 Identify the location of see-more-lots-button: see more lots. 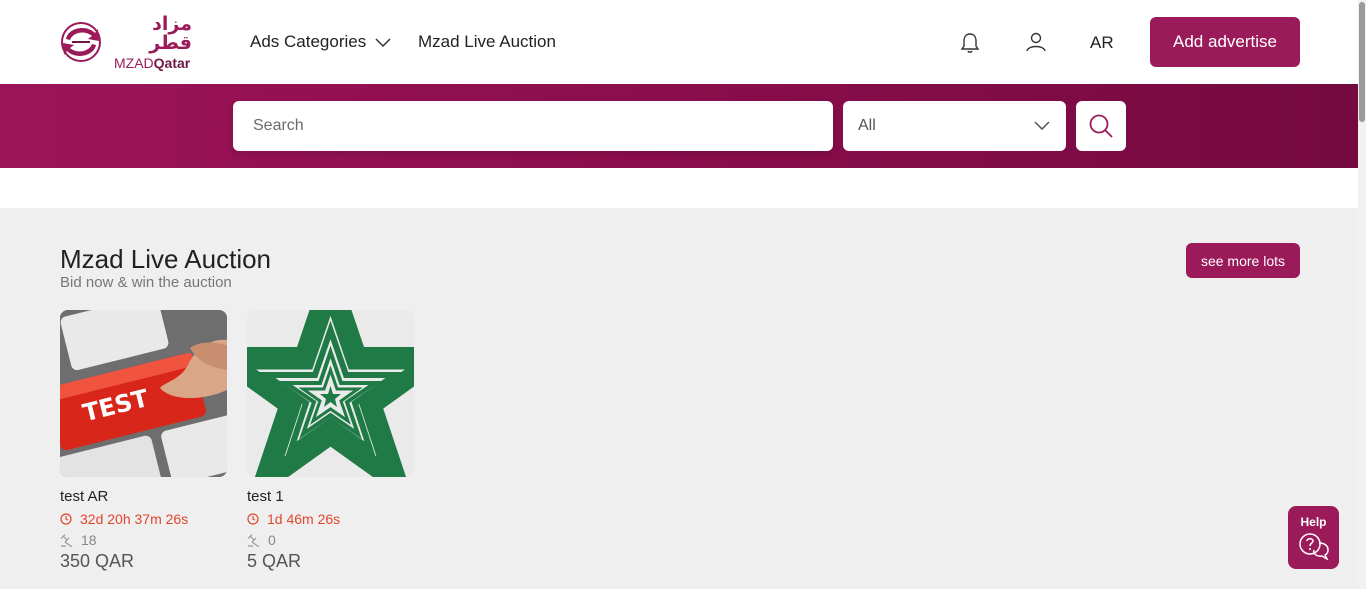
(1243, 260).